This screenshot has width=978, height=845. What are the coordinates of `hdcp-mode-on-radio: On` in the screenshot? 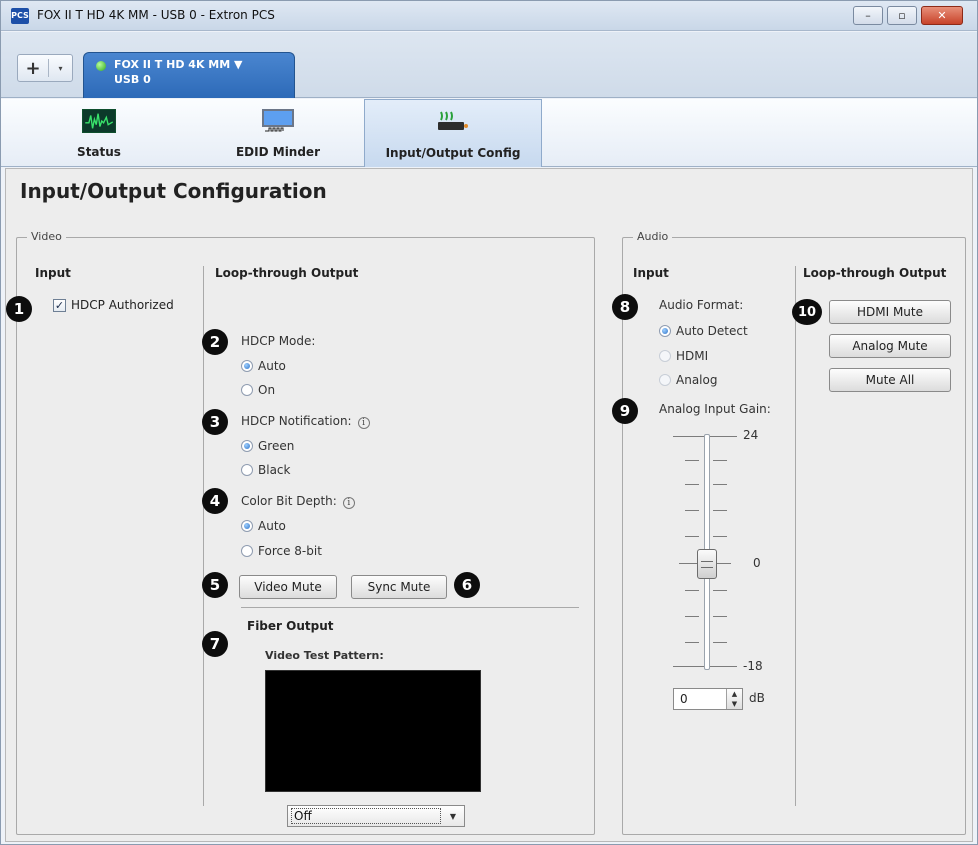 It's located at (258, 390).